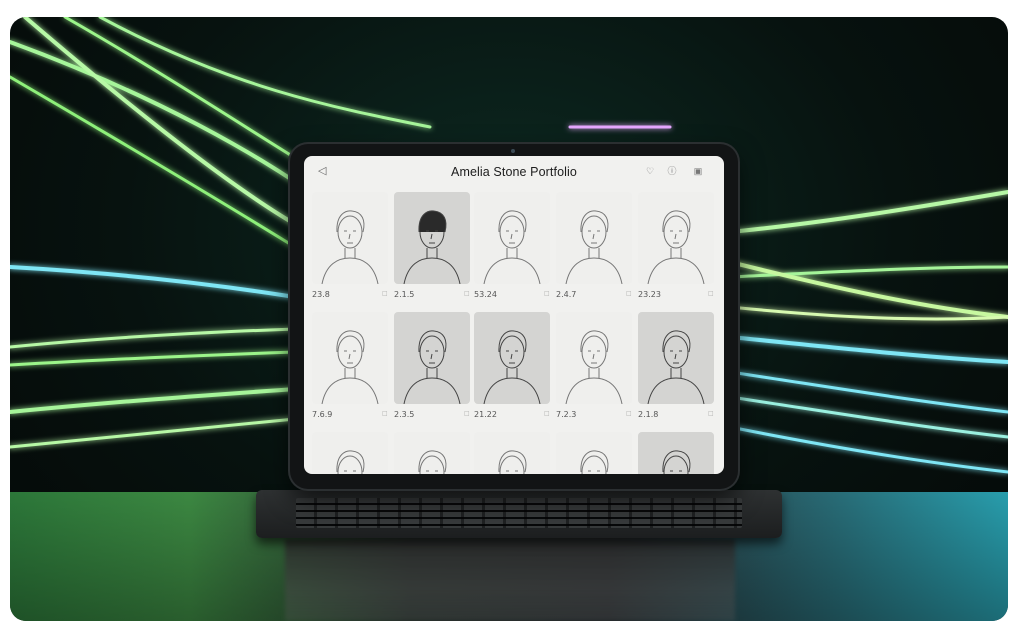 The width and height of the screenshot is (1009, 625). I want to click on portrait-label: 2.4.7 □, so click(594, 294).